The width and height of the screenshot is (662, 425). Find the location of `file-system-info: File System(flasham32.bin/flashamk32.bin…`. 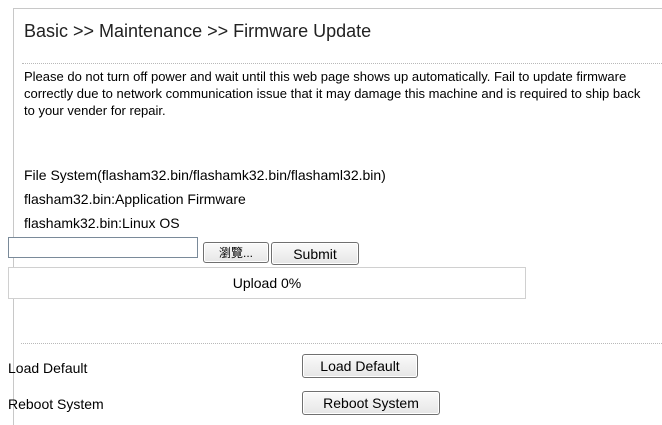

file-system-info: File System(flasham32.bin/flashamk32.bin… is located at coordinates (205, 175).